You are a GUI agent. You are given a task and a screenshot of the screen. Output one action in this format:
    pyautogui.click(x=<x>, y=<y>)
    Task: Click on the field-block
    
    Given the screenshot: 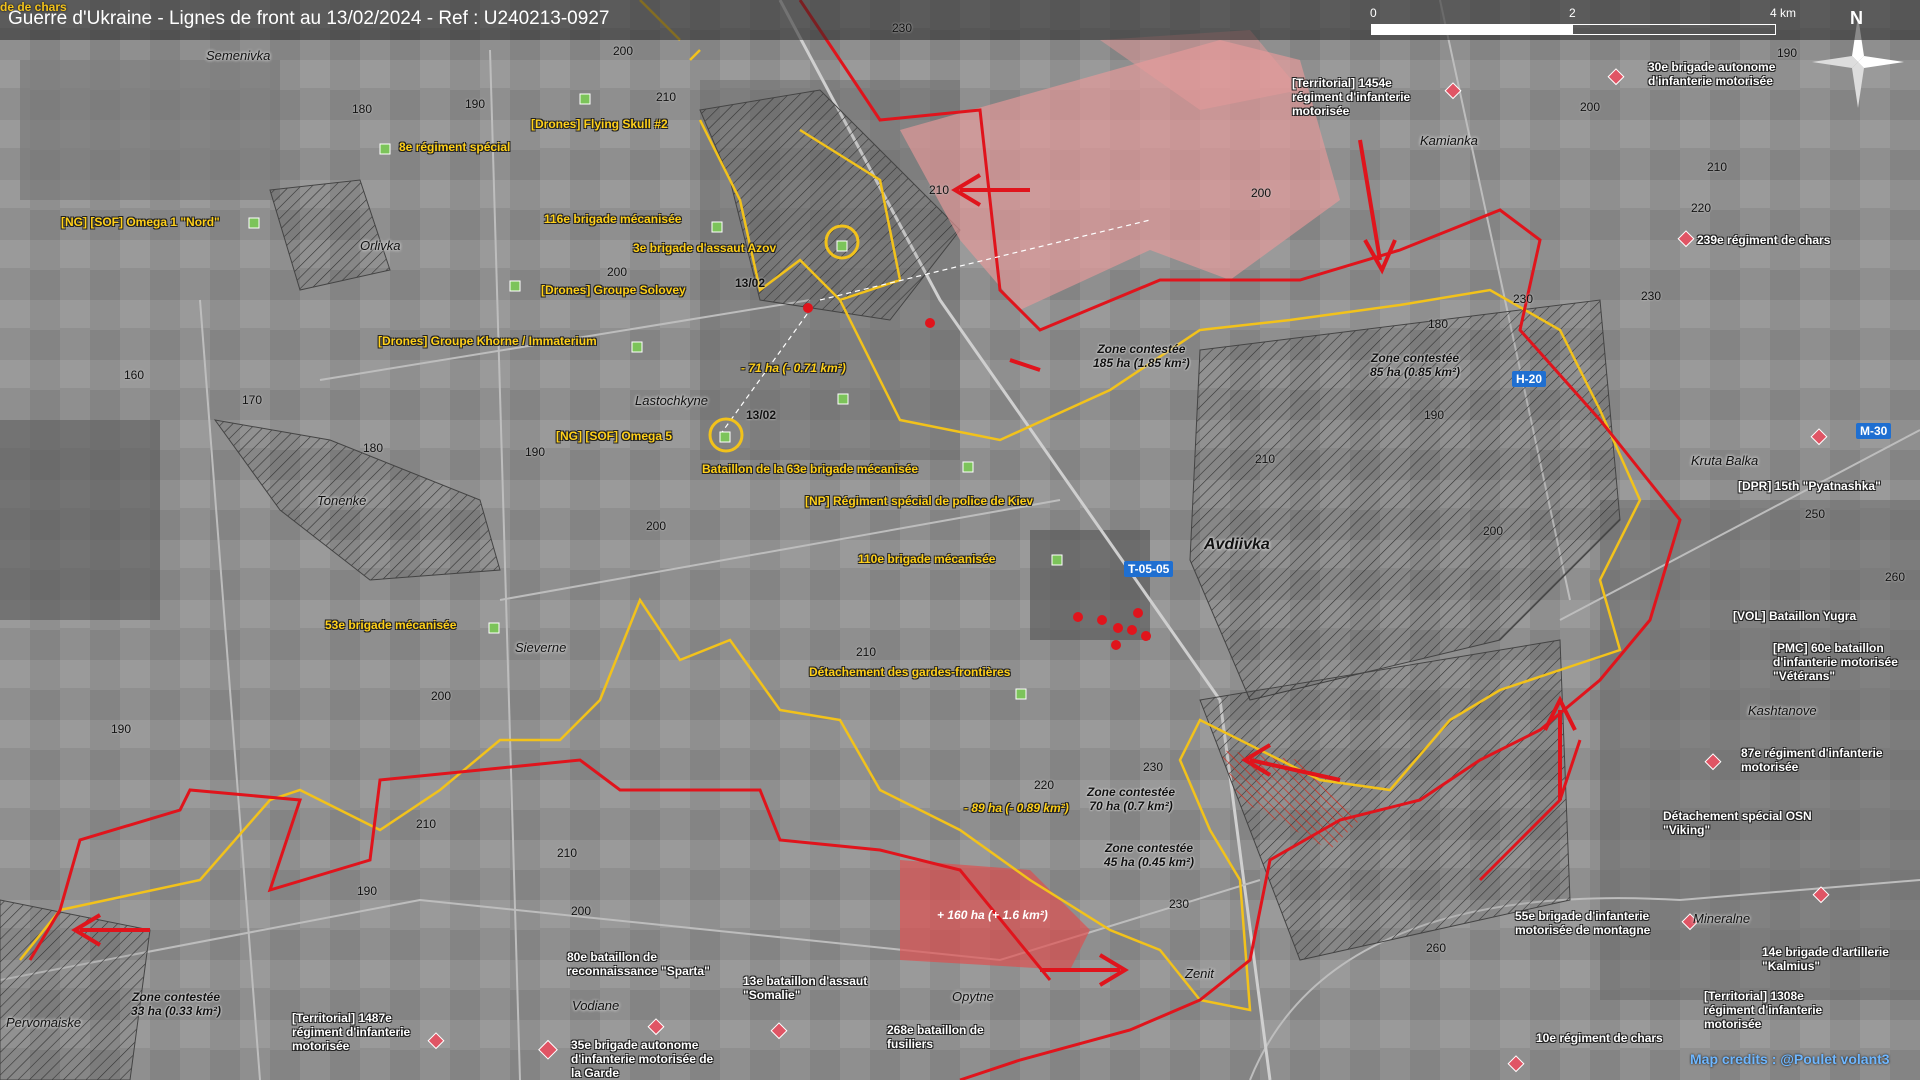 What is the action you would take?
    pyautogui.click(x=150, y=130)
    